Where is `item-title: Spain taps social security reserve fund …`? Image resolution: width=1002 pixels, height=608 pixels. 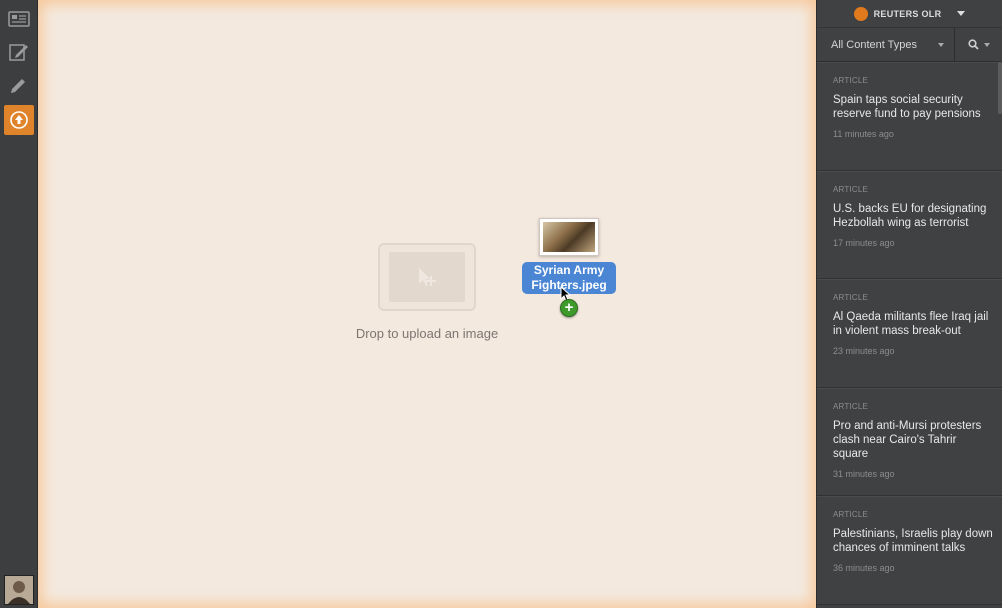 item-title: Spain taps social security reserve fund … is located at coordinates (907, 107).